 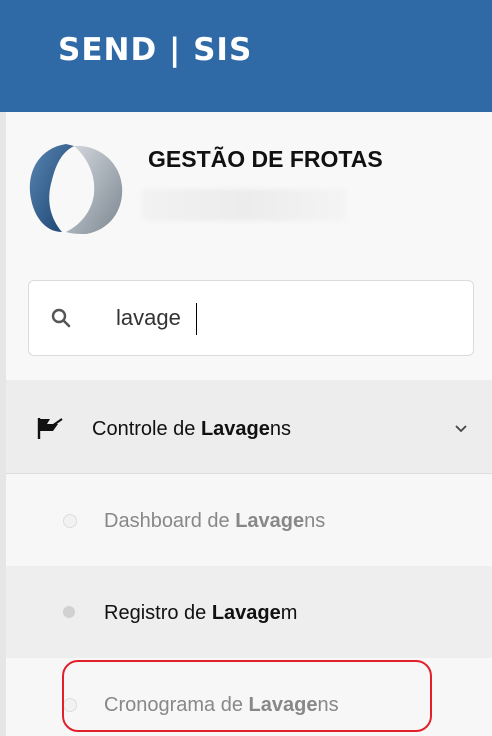 What do you see at coordinates (276, 318) in the screenshot?
I see `search-input` at bounding box center [276, 318].